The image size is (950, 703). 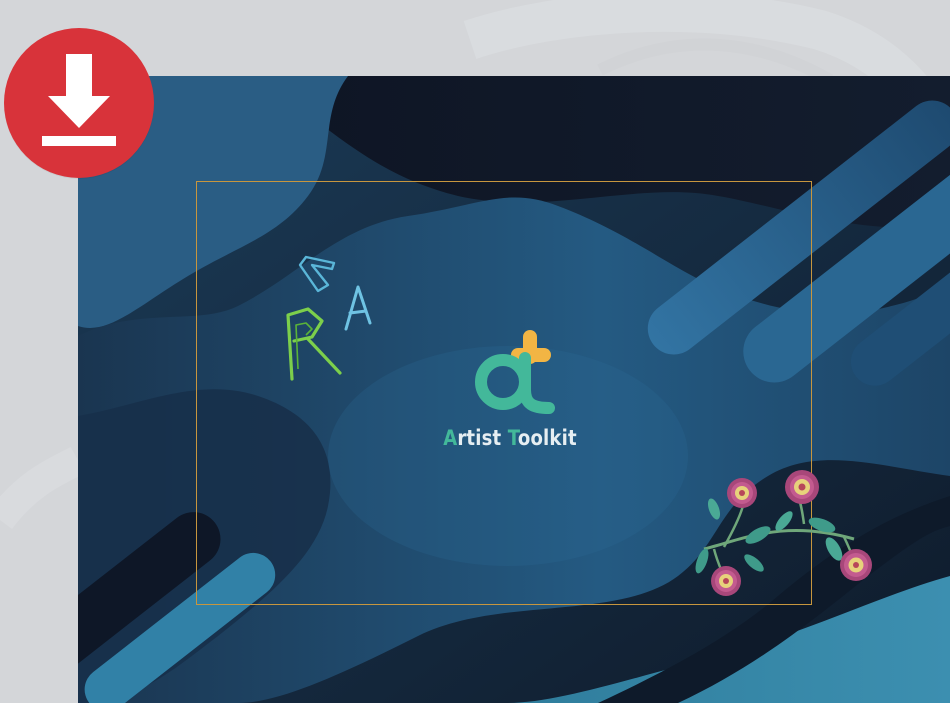 I want to click on floral-embroidery-icon, so click(x=783, y=533).